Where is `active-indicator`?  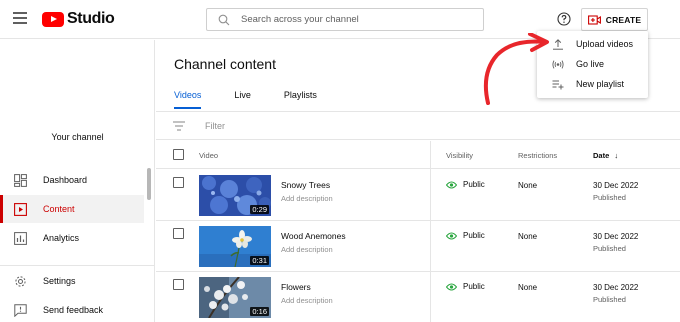
active-indicator is located at coordinates (1, 209).